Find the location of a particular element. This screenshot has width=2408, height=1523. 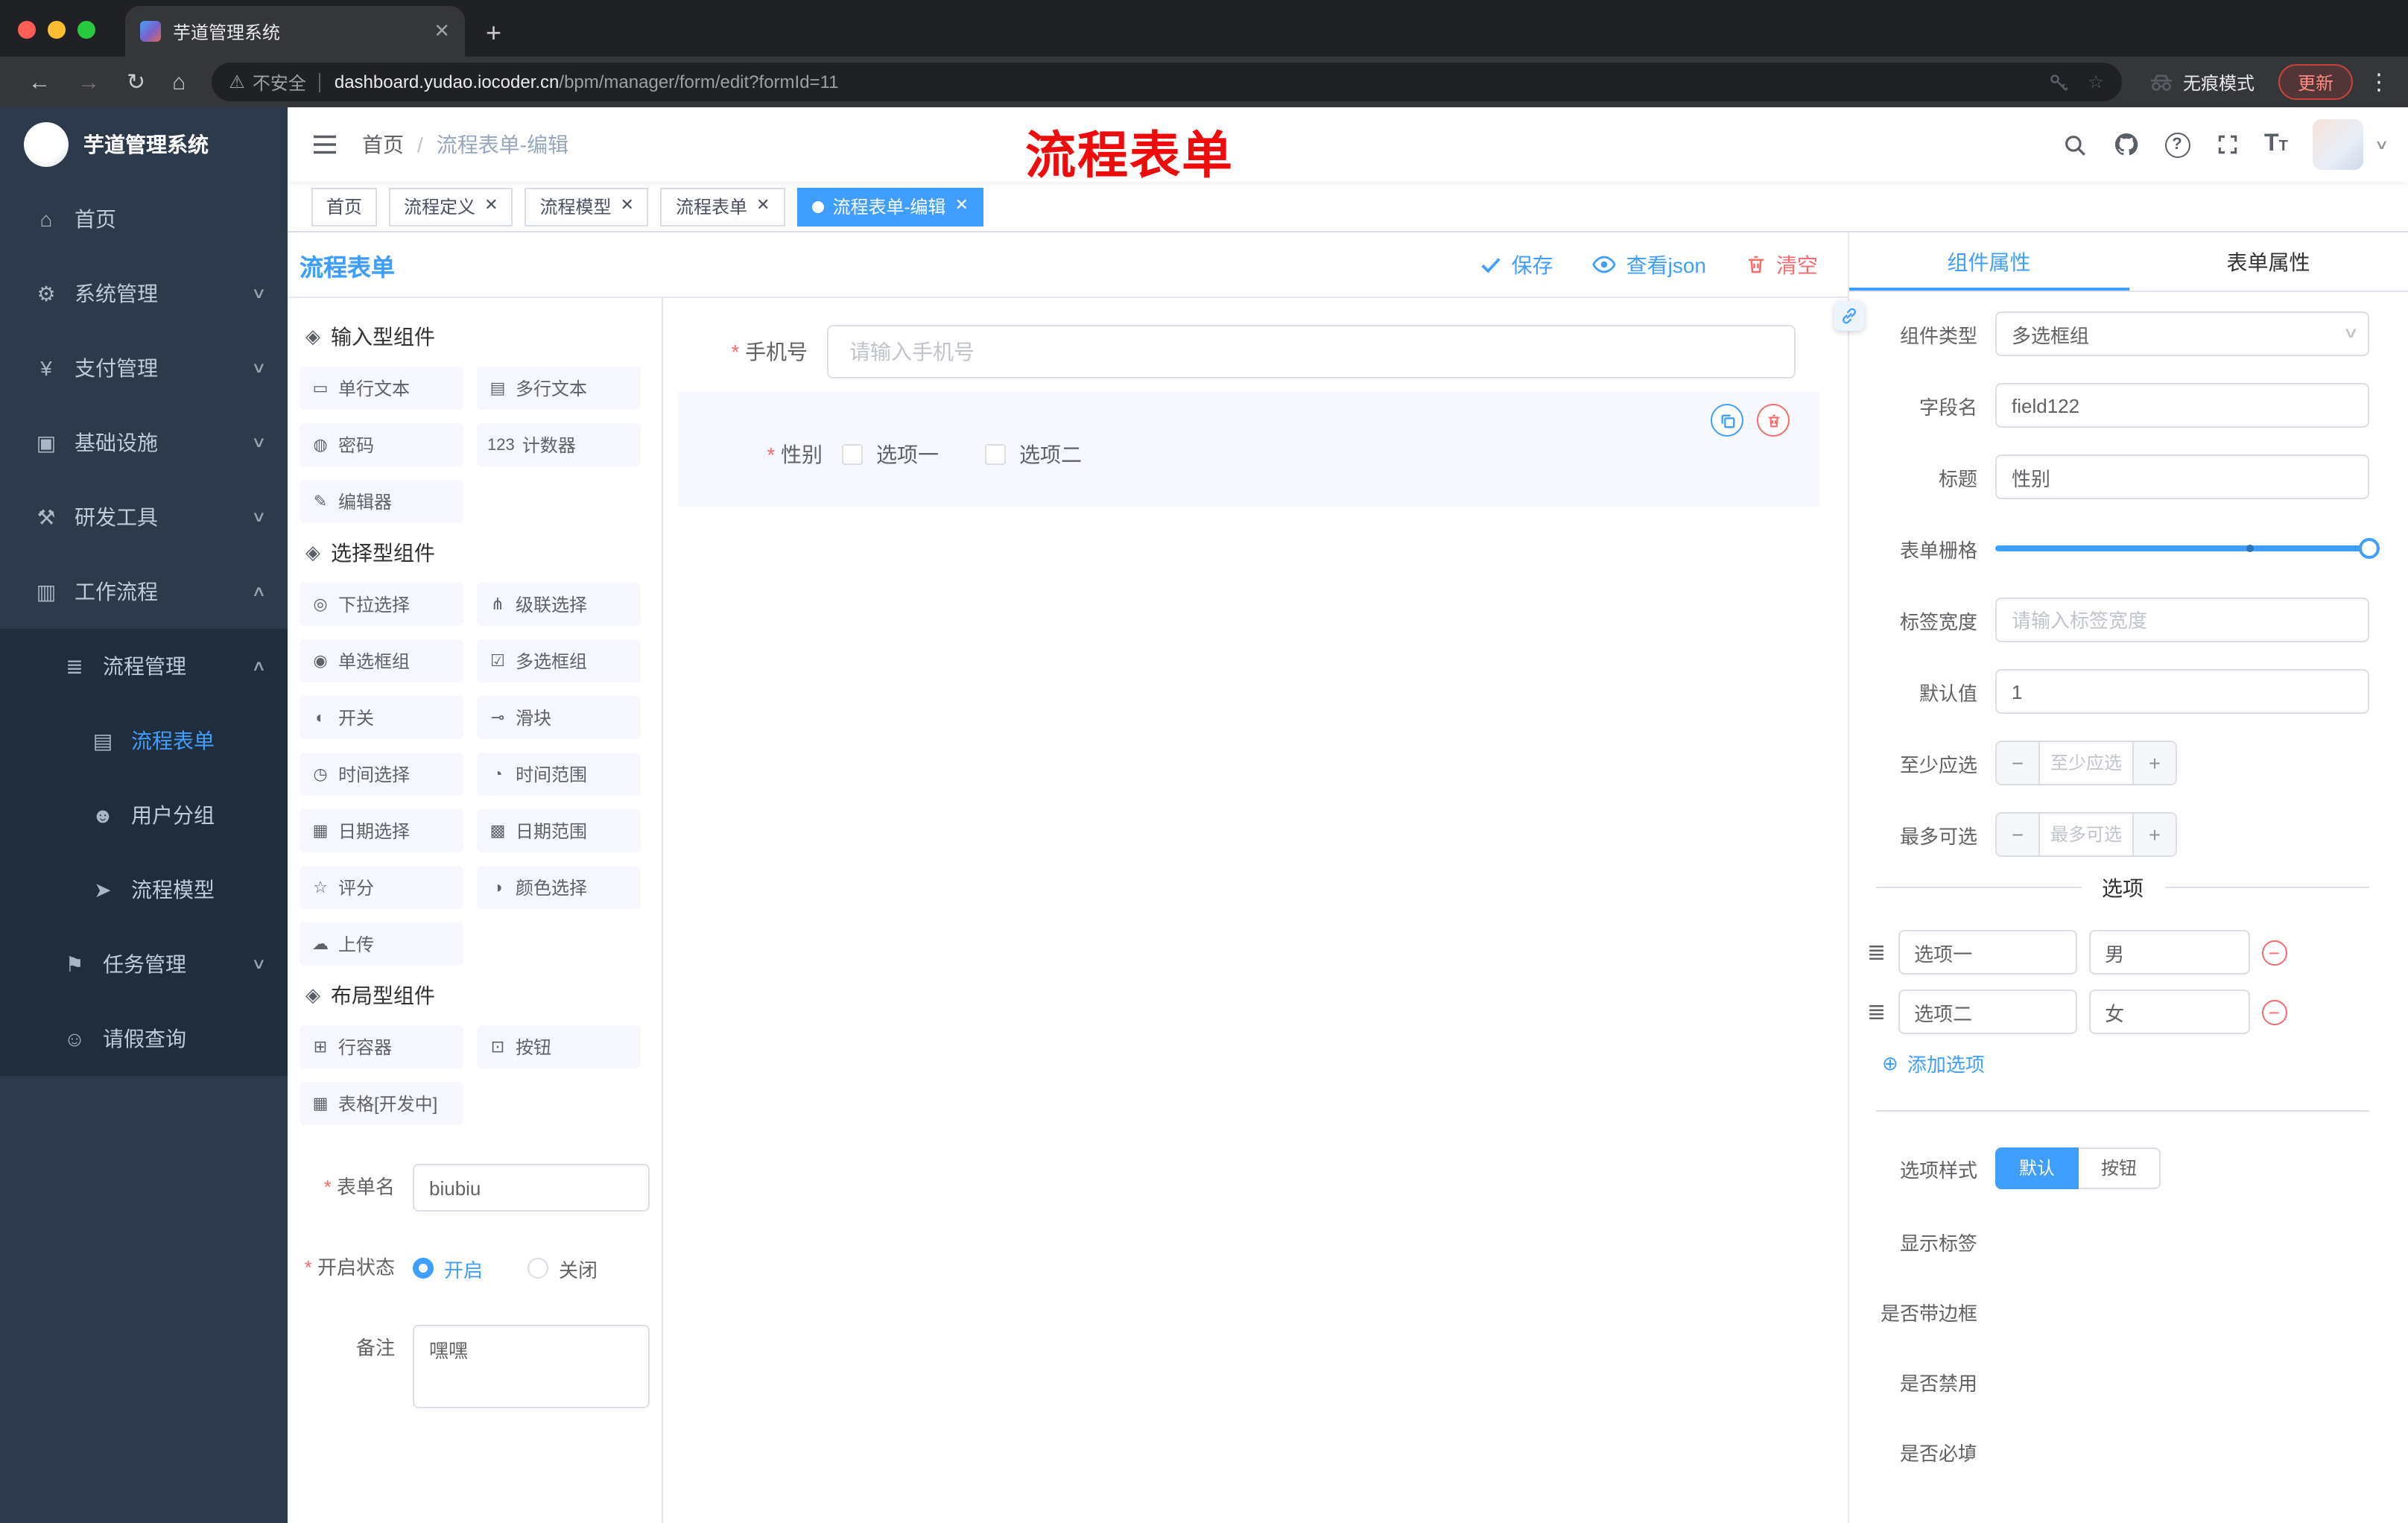

default-value-input is located at coordinates (2182, 691).